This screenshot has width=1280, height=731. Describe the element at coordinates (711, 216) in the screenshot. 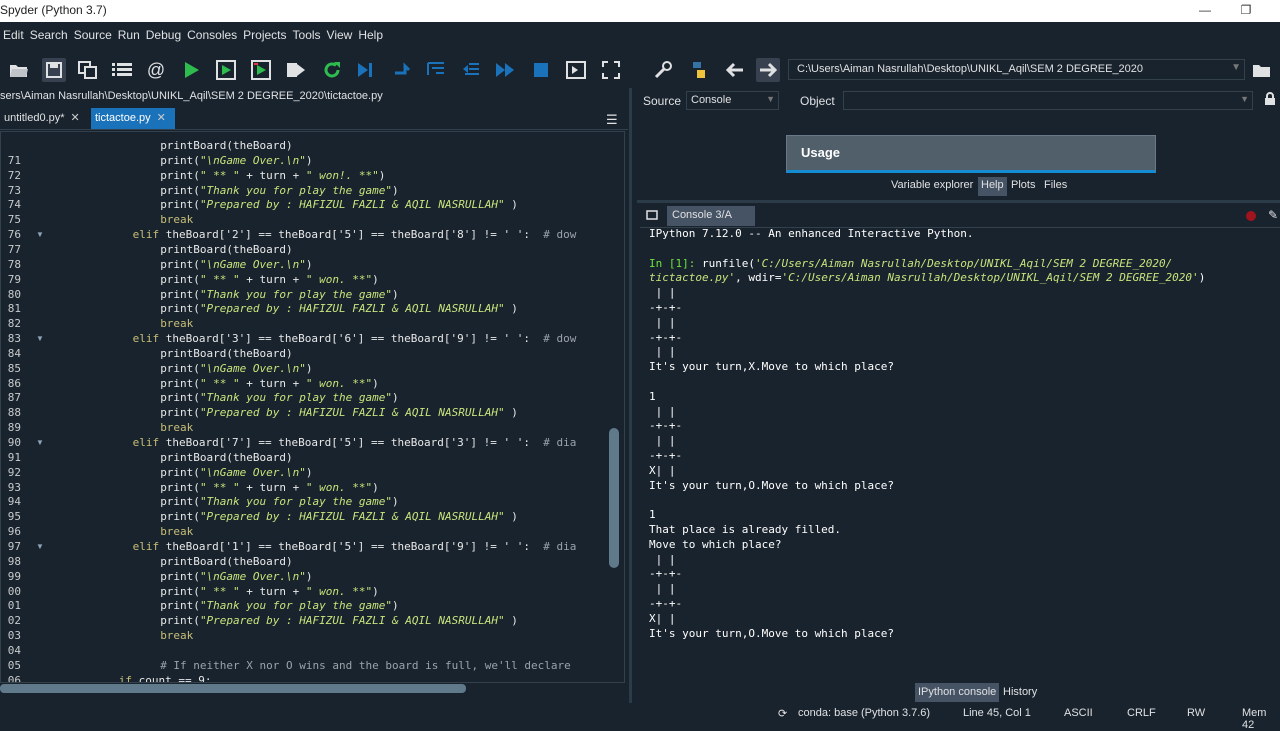

I see `tab-console-3a: Console 3/A` at that location.